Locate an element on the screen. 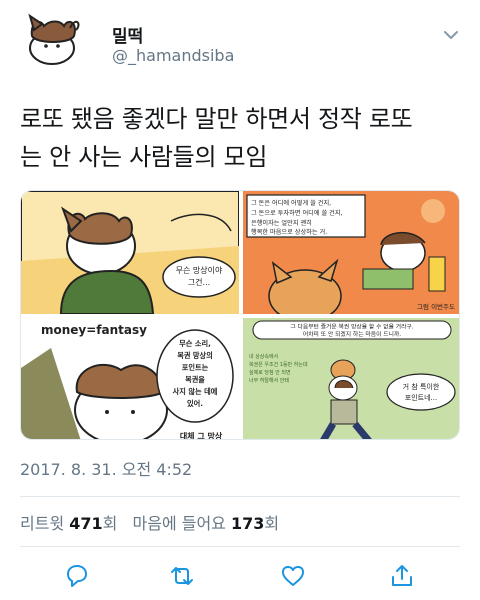 This screenshot has width=480, height=600. tweet-actions is located at coordinates (240, 578).